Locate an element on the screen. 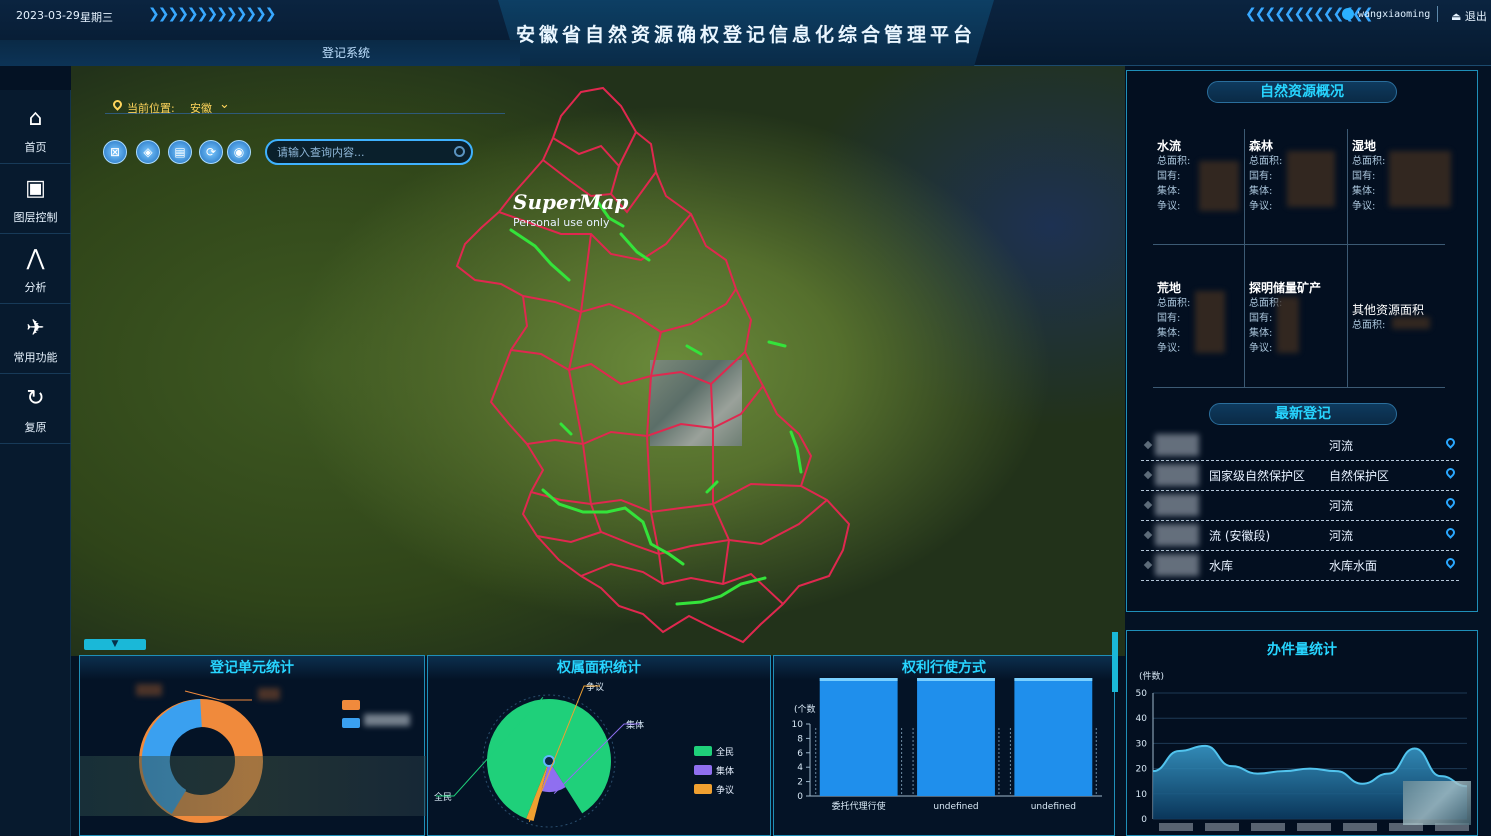  bar-y-tick-label-5: 10 is located at coordinates (798, 725).